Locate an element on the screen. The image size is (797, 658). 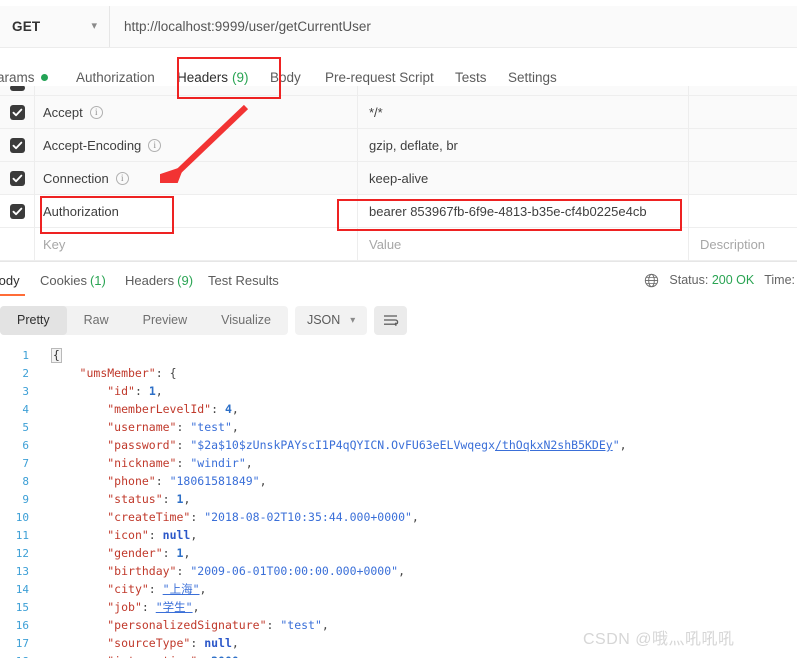
key-placeholder: Key is located at coordinates (54, 244).